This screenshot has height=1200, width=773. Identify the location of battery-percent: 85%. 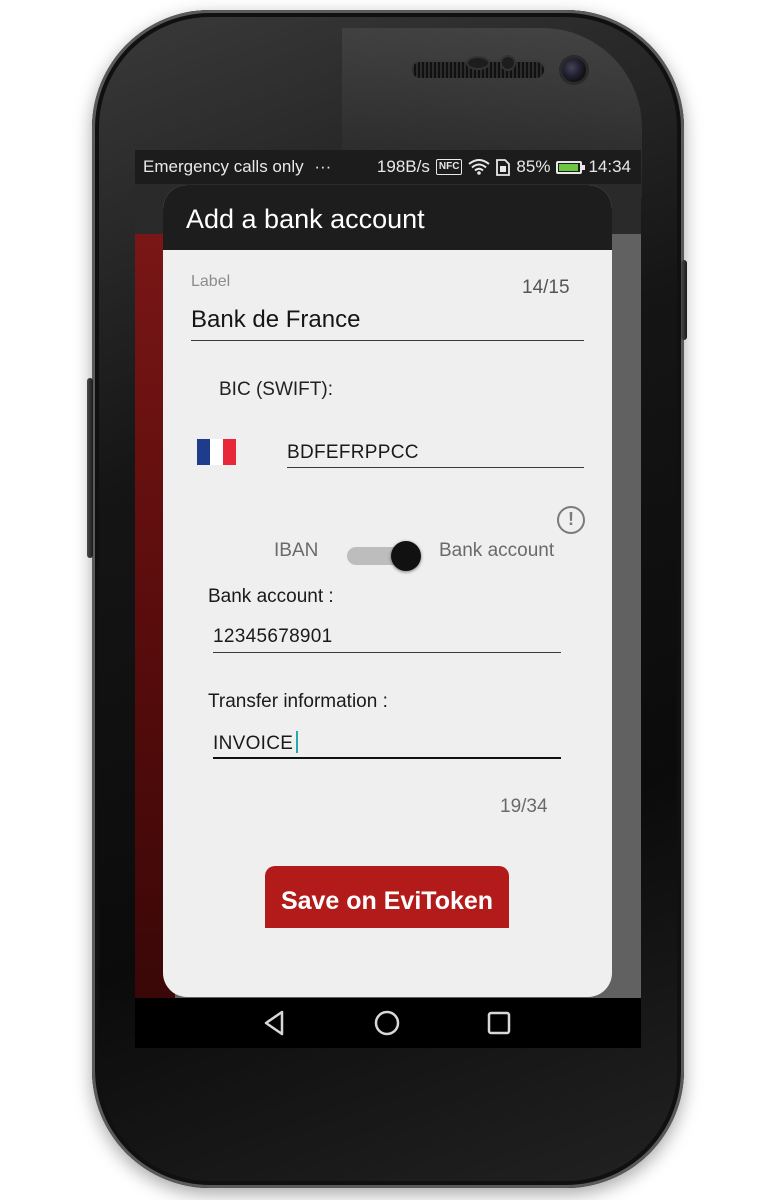
(533, 166).